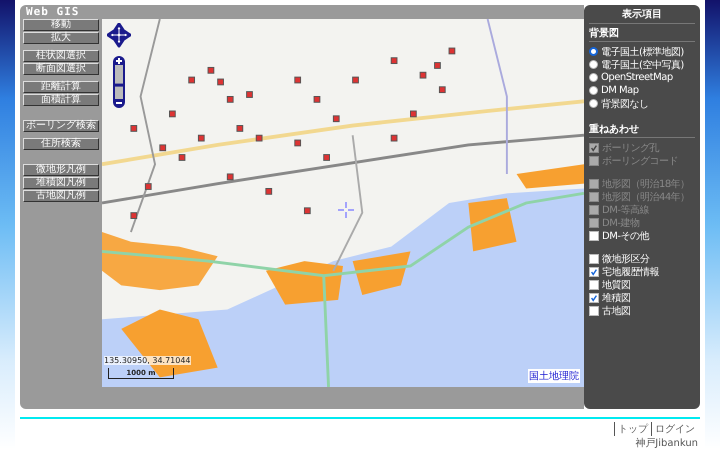 This screenshot has height=450, width=720. Describe the element at coordinates (119, 82) in the screenshot. I see `zoom-slider` at that location.